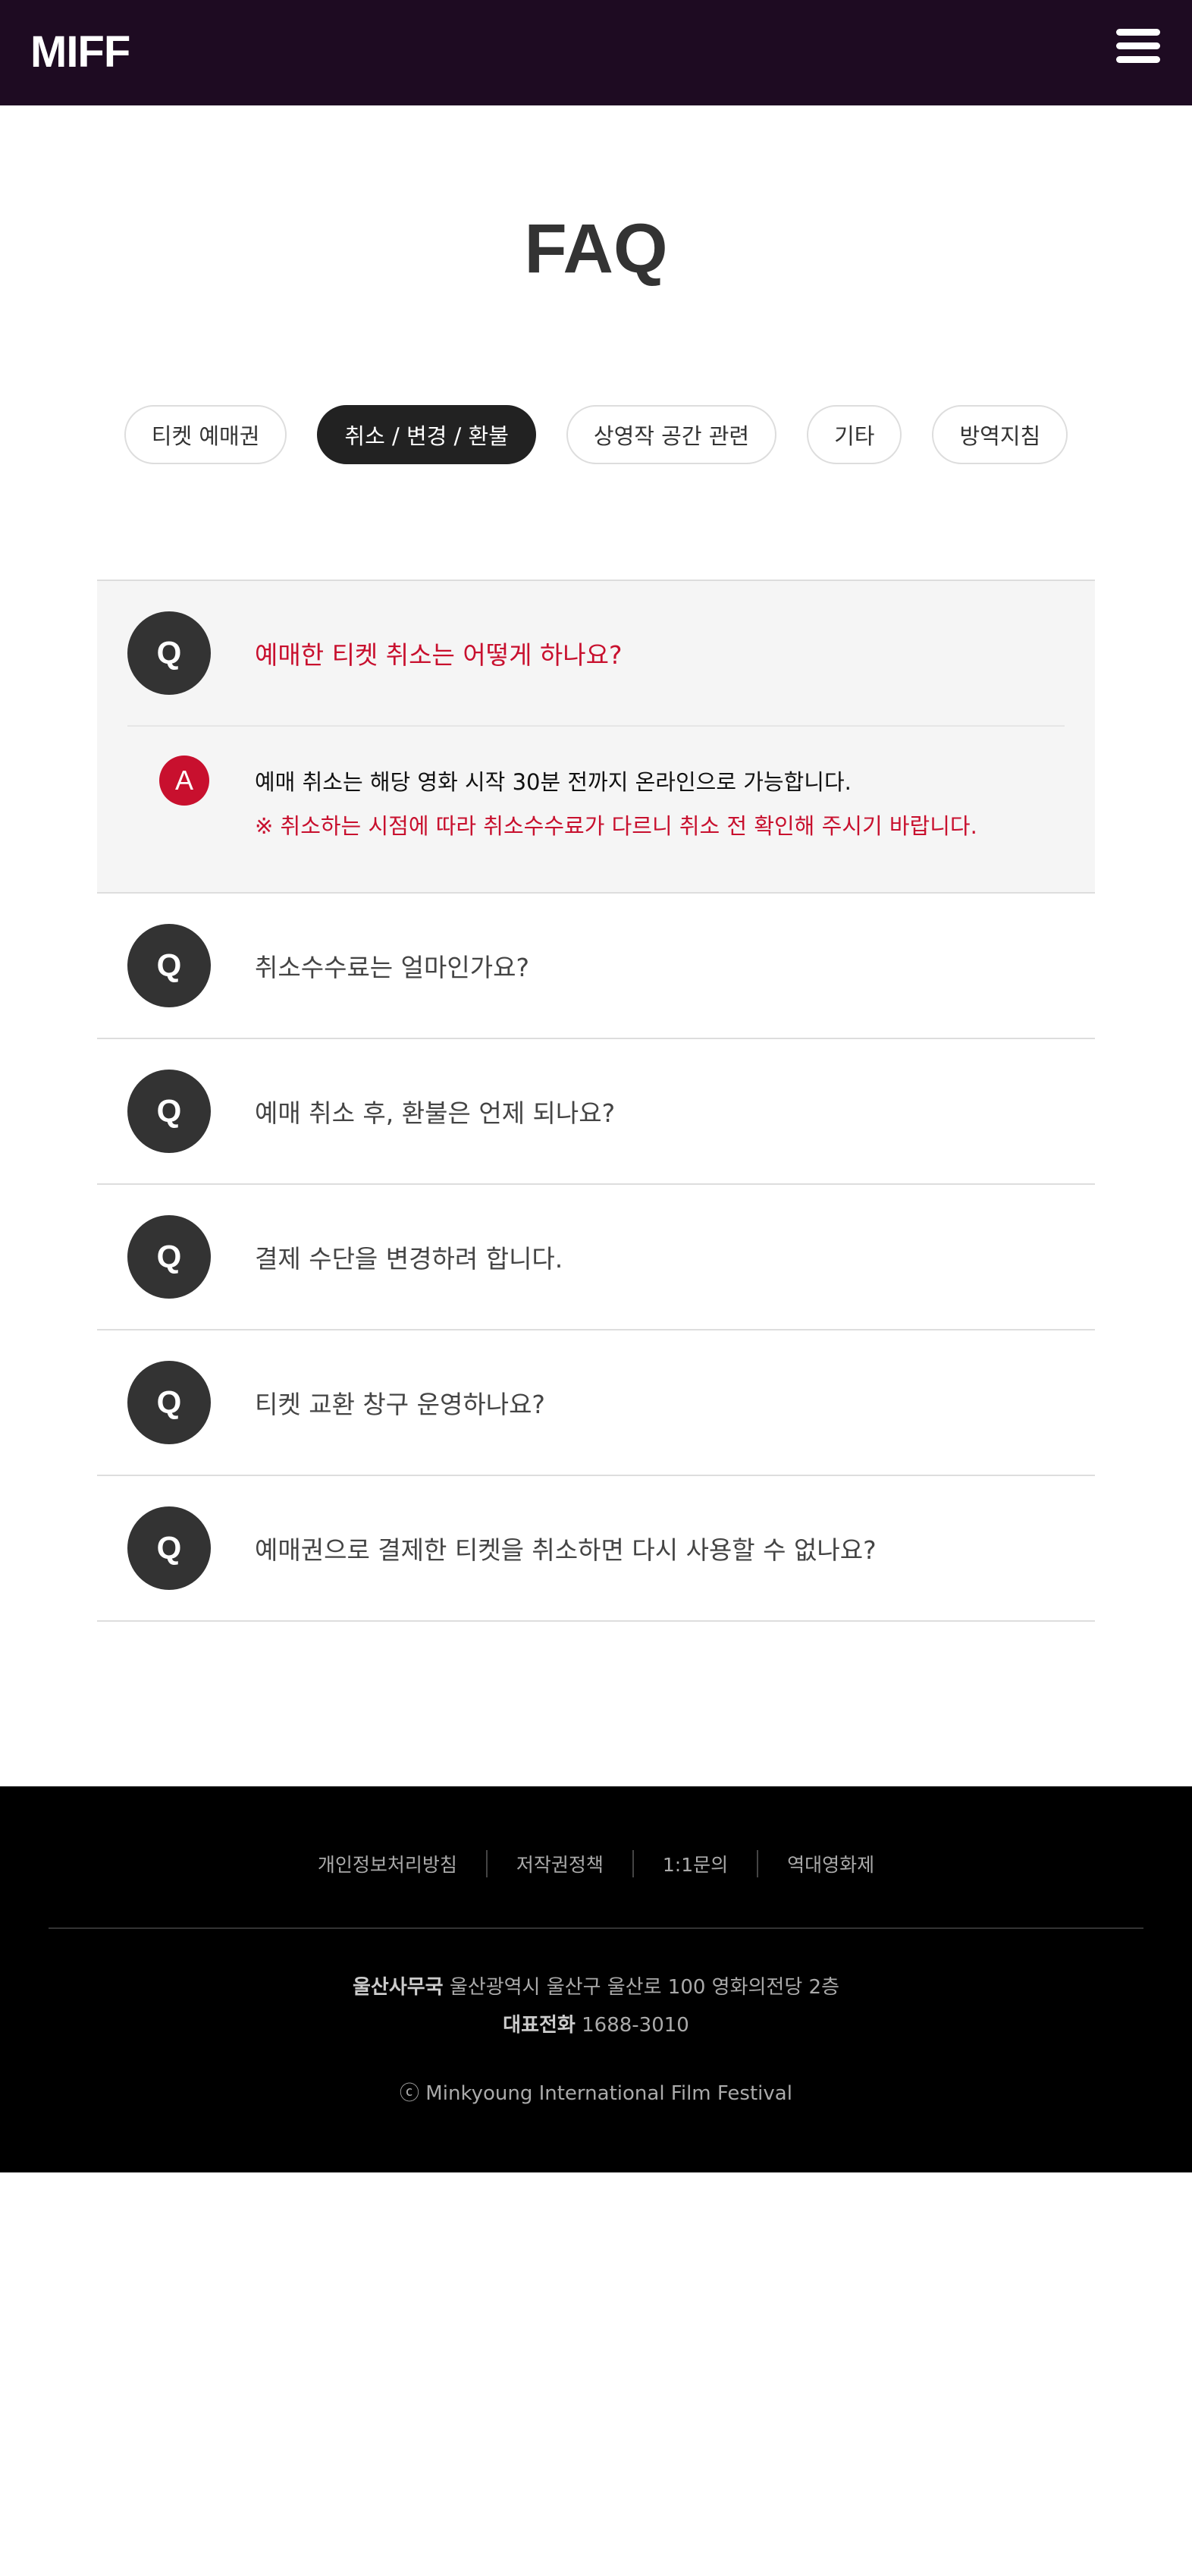 This screenshot has height=2576, width=1192. What do you see at coordinates (409, 1259) in the screenshot?
I see `faq-question: 결제 수단을 변경하려 합니다.` at bounding box center [409, 1259].